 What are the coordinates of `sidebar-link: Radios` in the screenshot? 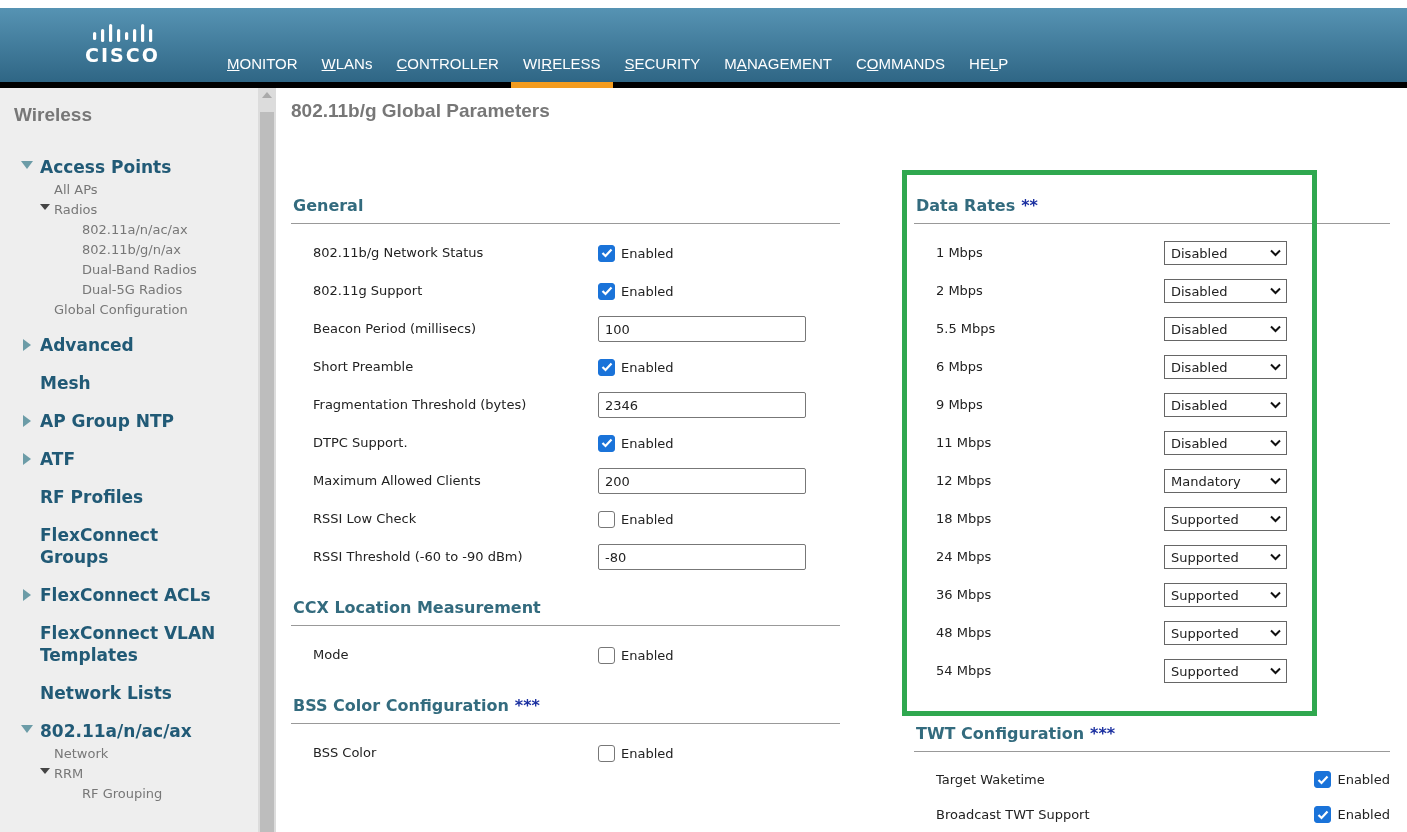 It's located at (76, 210).